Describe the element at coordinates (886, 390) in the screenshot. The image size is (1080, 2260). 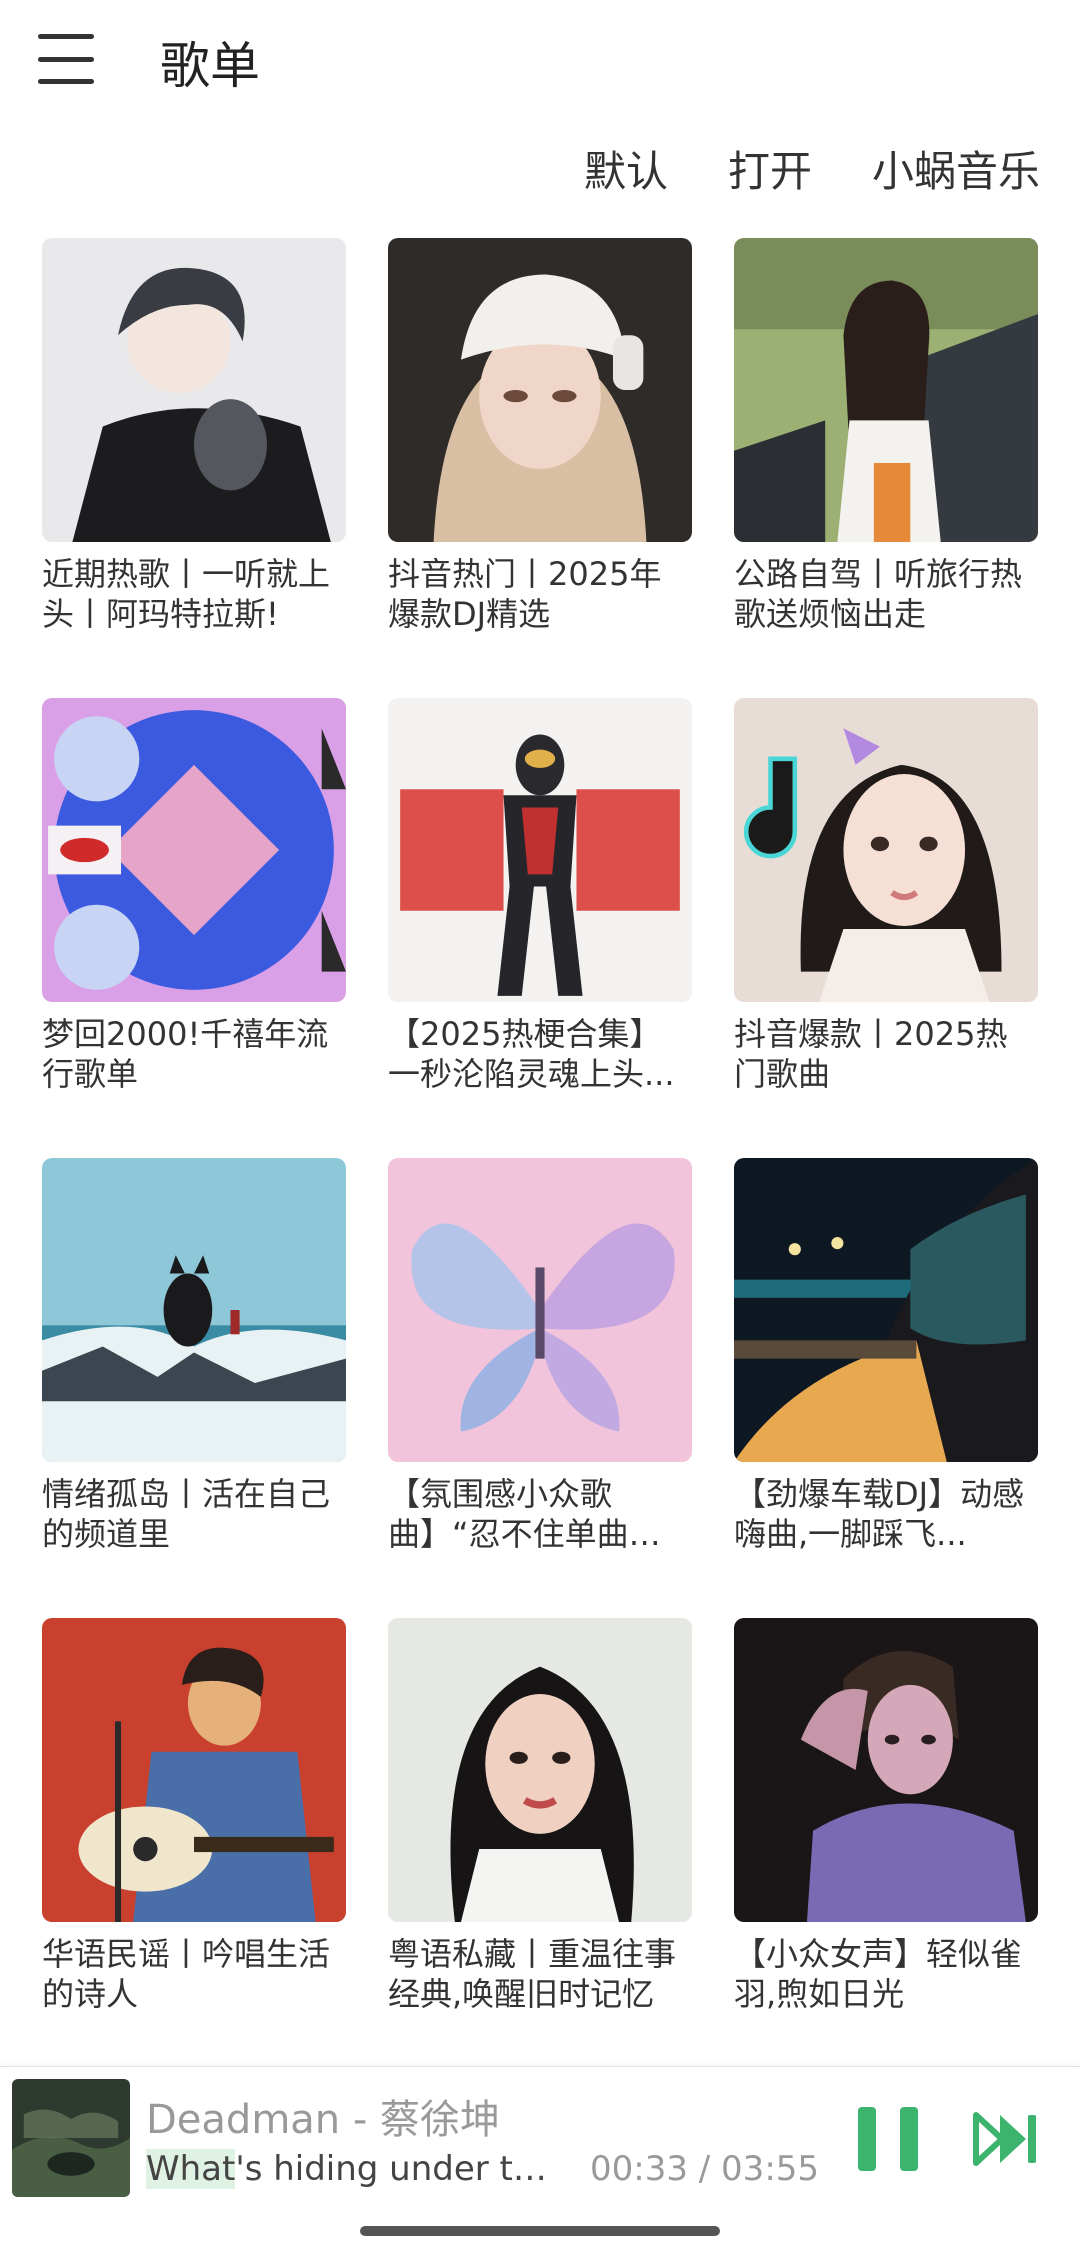
I see `roadtrip-girl-cover-icon` at that location.